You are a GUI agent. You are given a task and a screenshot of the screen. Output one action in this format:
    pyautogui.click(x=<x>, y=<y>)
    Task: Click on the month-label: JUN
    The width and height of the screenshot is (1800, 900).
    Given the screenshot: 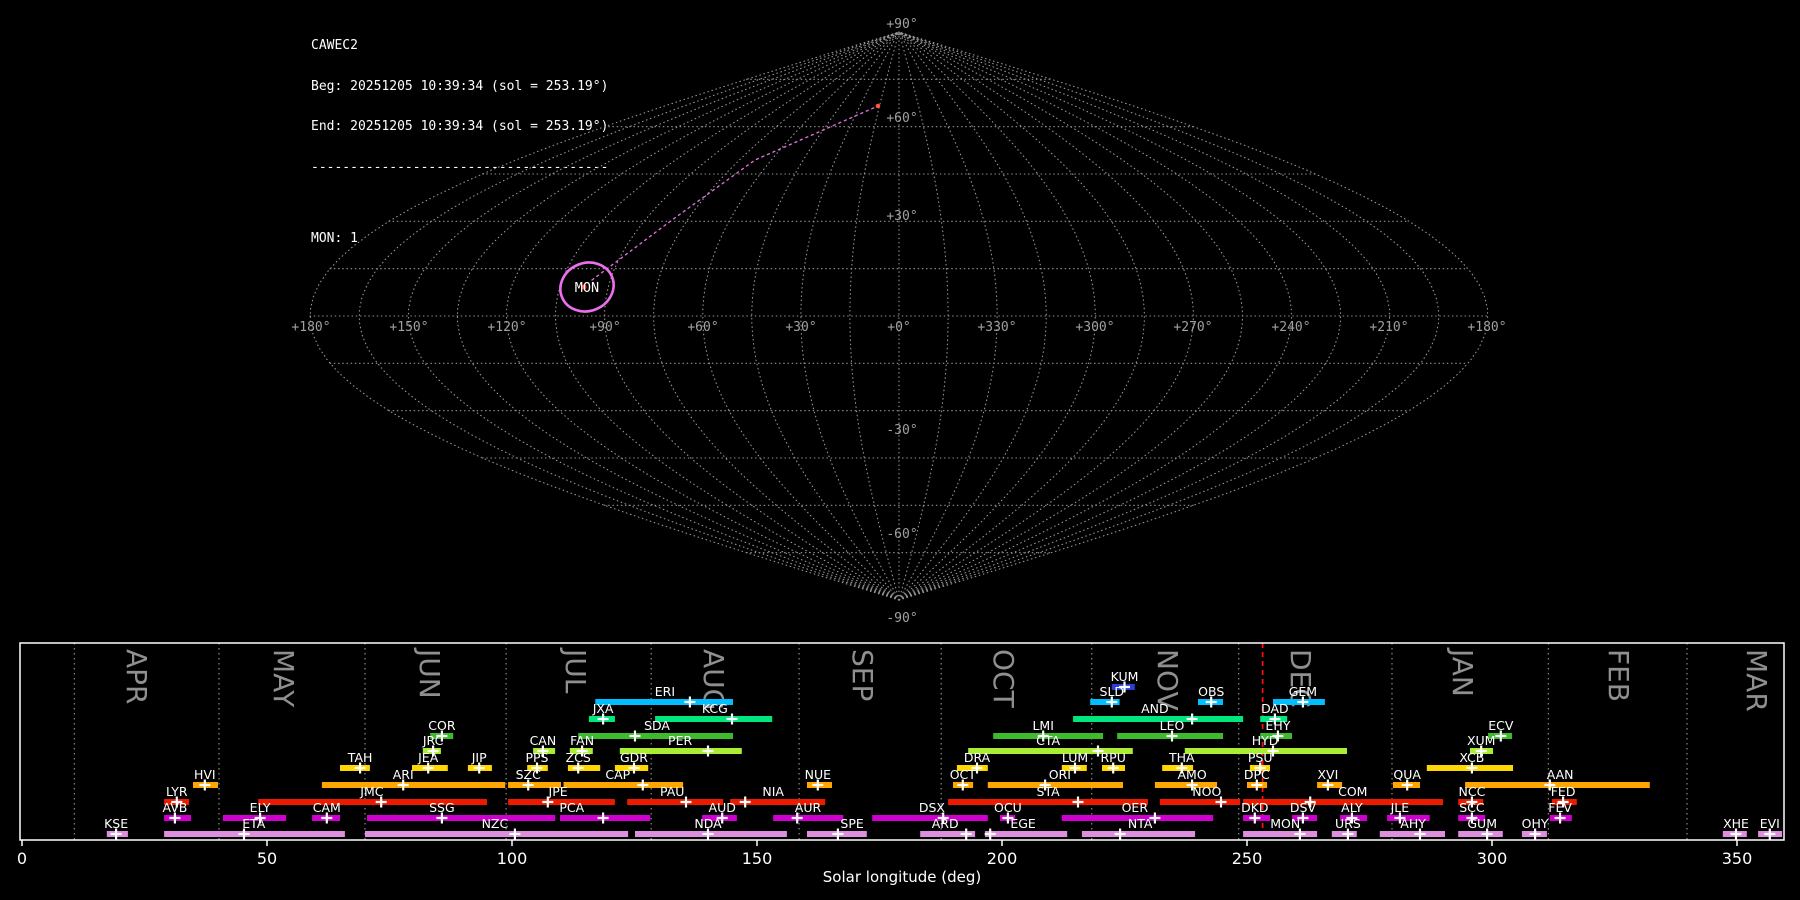 What is the action you would take?
    pyautogui.click(x=429, y=673)
    